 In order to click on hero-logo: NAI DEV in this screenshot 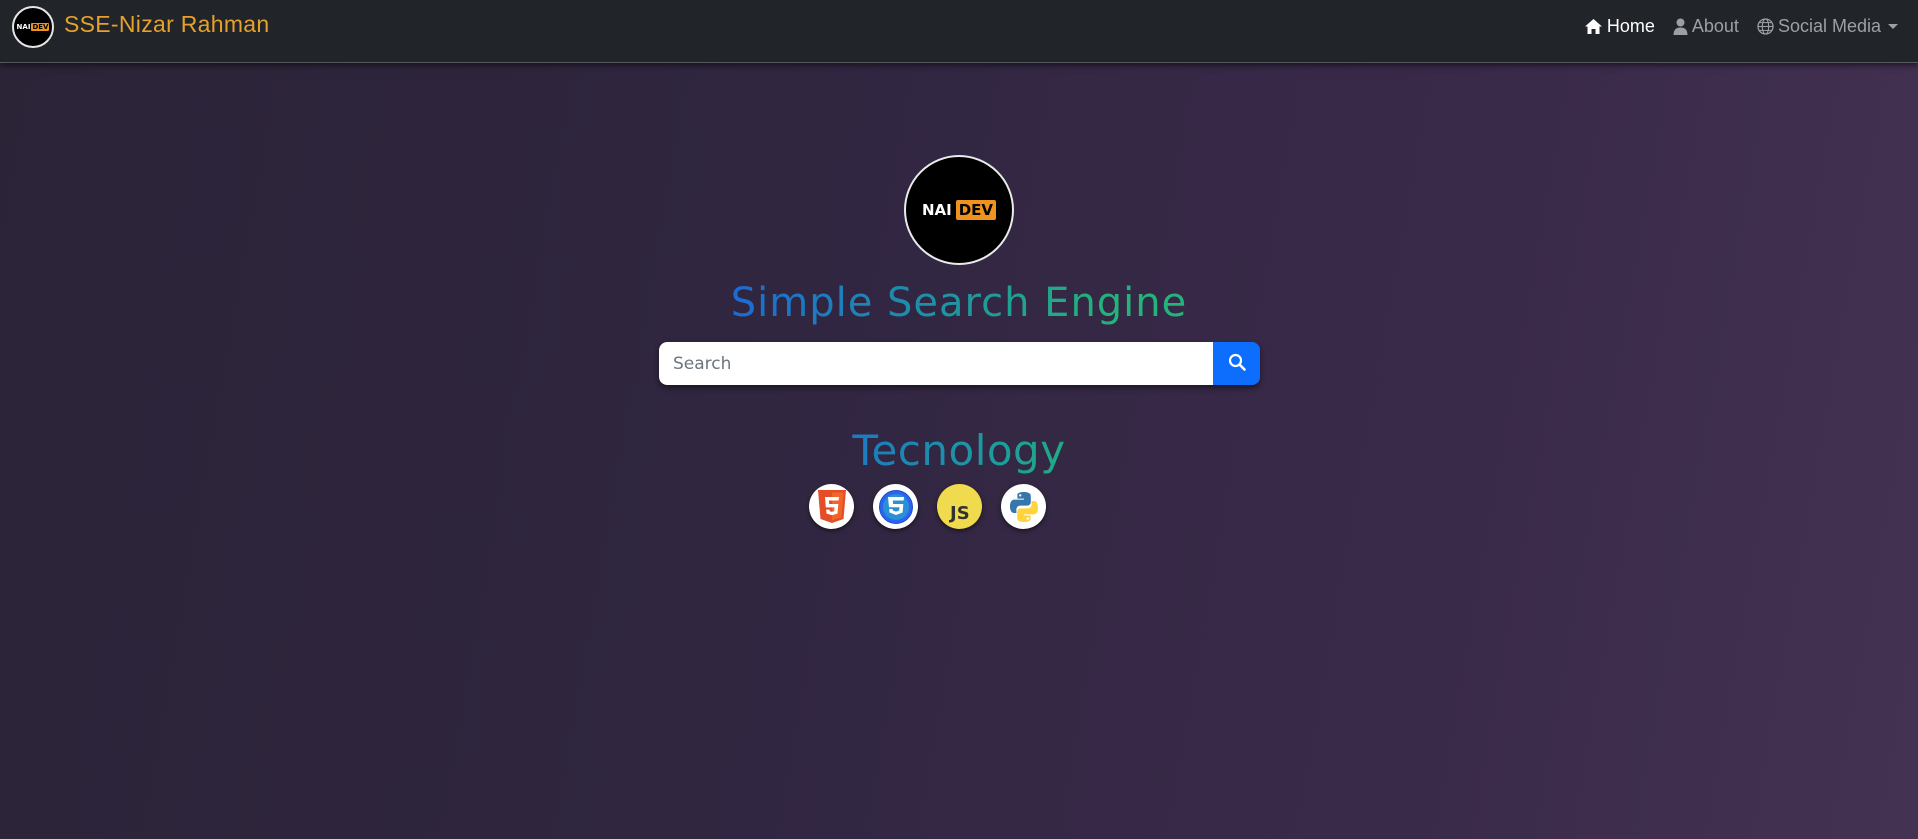, I will do `click(959, 210)`.